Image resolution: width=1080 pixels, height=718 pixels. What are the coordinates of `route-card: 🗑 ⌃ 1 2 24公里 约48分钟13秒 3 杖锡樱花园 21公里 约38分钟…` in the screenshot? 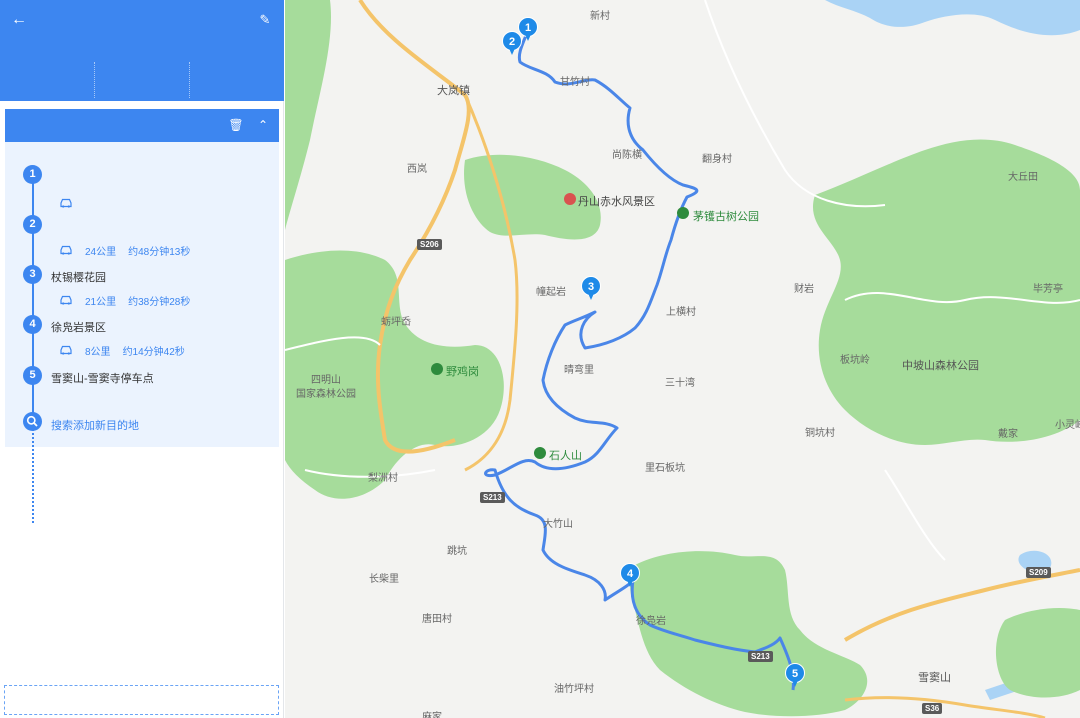 It's located at (142, 316).